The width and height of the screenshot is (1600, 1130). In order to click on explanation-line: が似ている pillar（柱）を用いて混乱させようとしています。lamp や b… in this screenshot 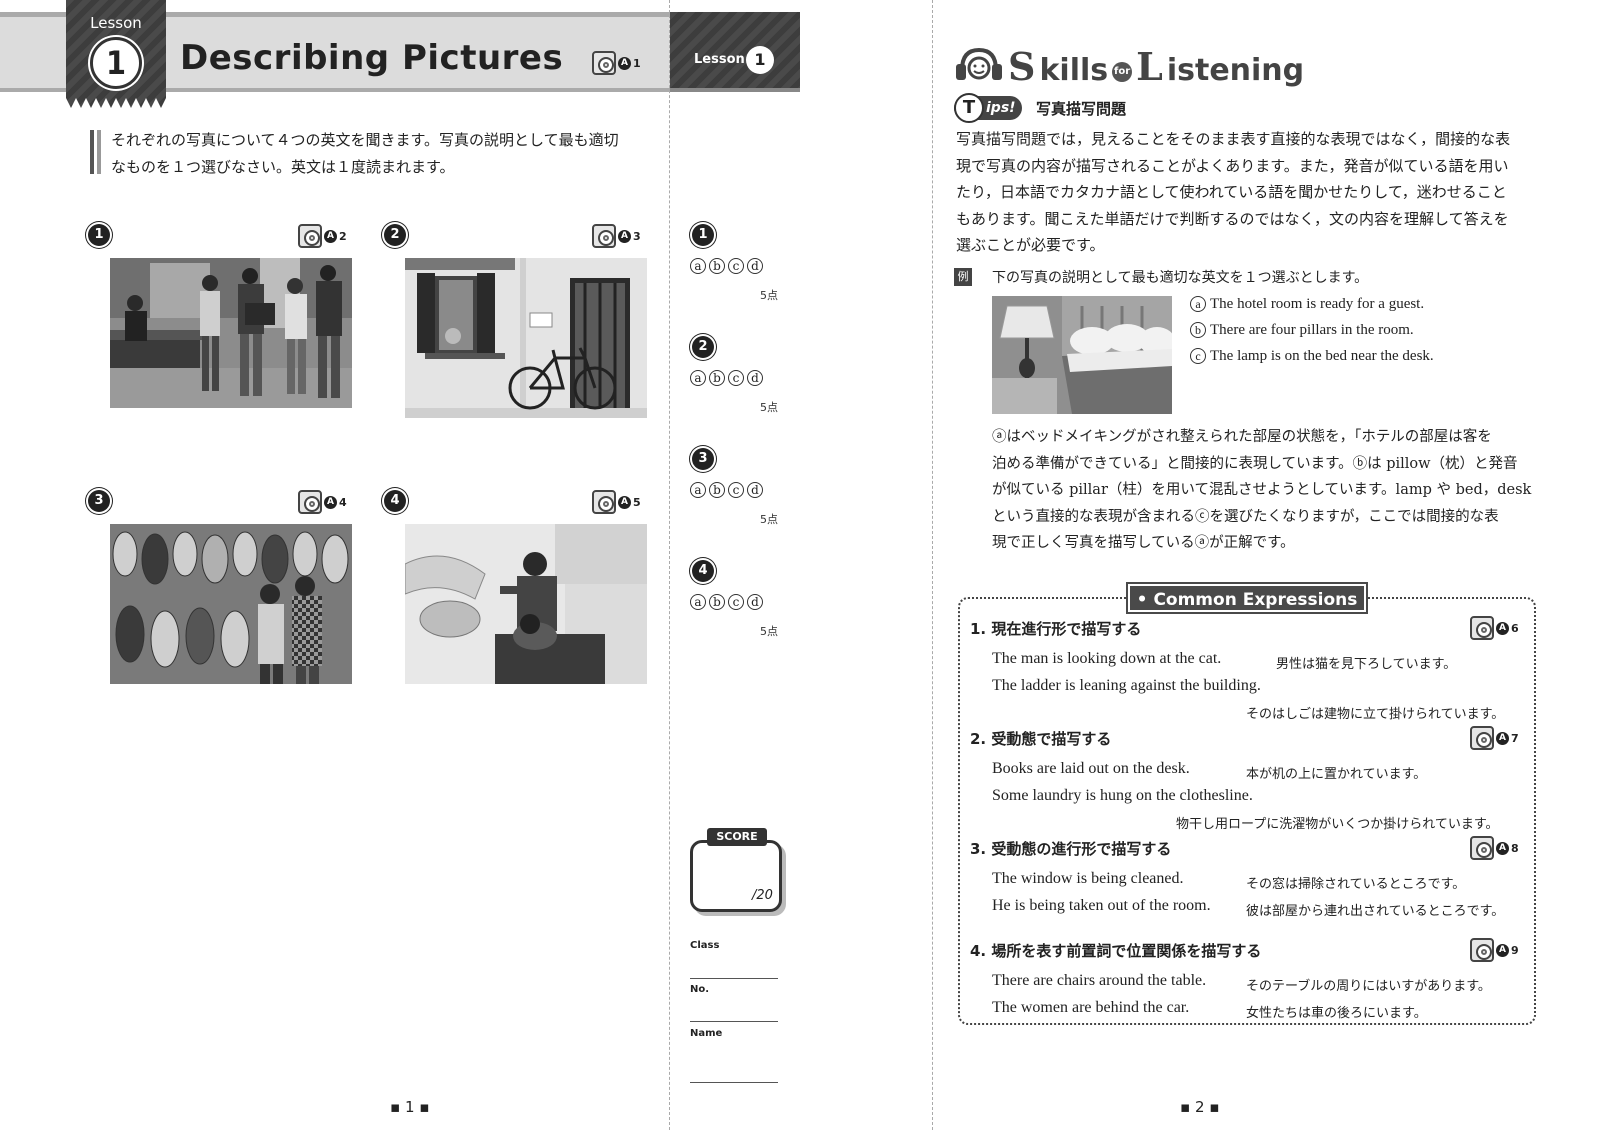, I will do `click(1262, 490)`.